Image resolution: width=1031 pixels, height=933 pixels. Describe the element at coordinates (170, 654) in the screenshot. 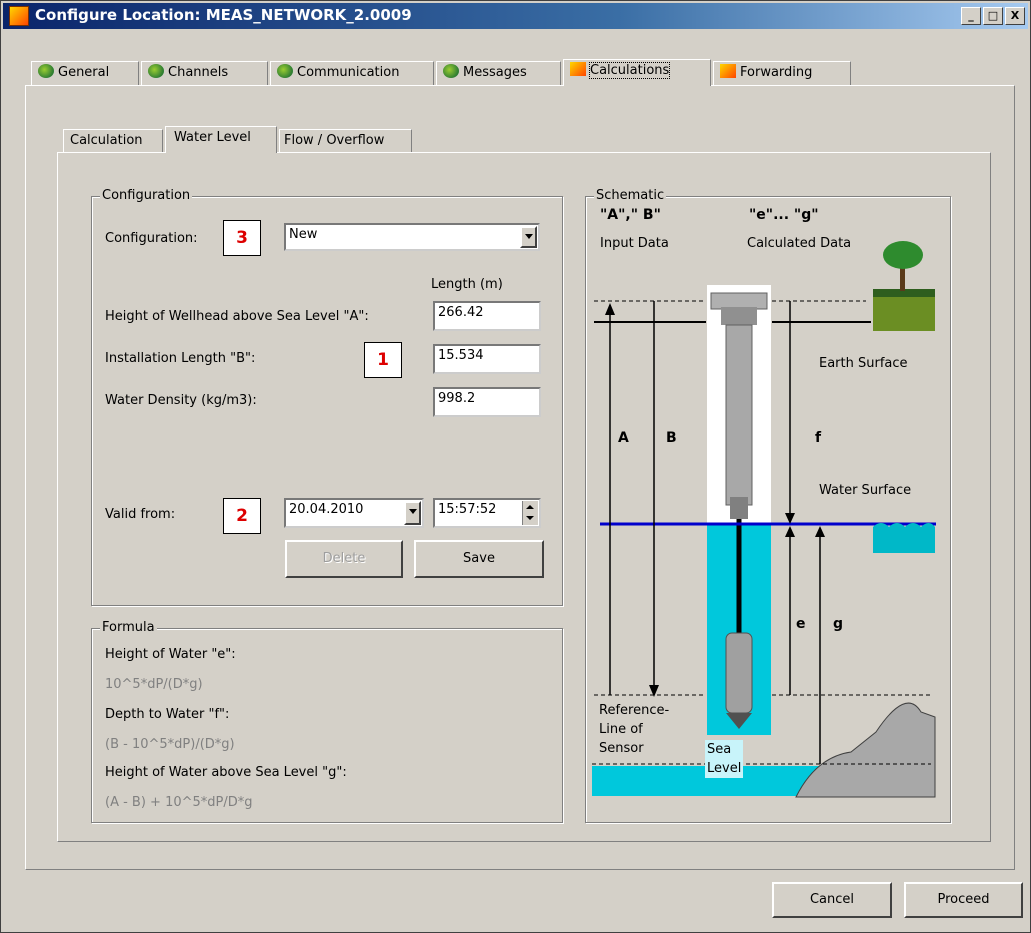

I see `formula-e-label: Height of Water "e":` at that location.